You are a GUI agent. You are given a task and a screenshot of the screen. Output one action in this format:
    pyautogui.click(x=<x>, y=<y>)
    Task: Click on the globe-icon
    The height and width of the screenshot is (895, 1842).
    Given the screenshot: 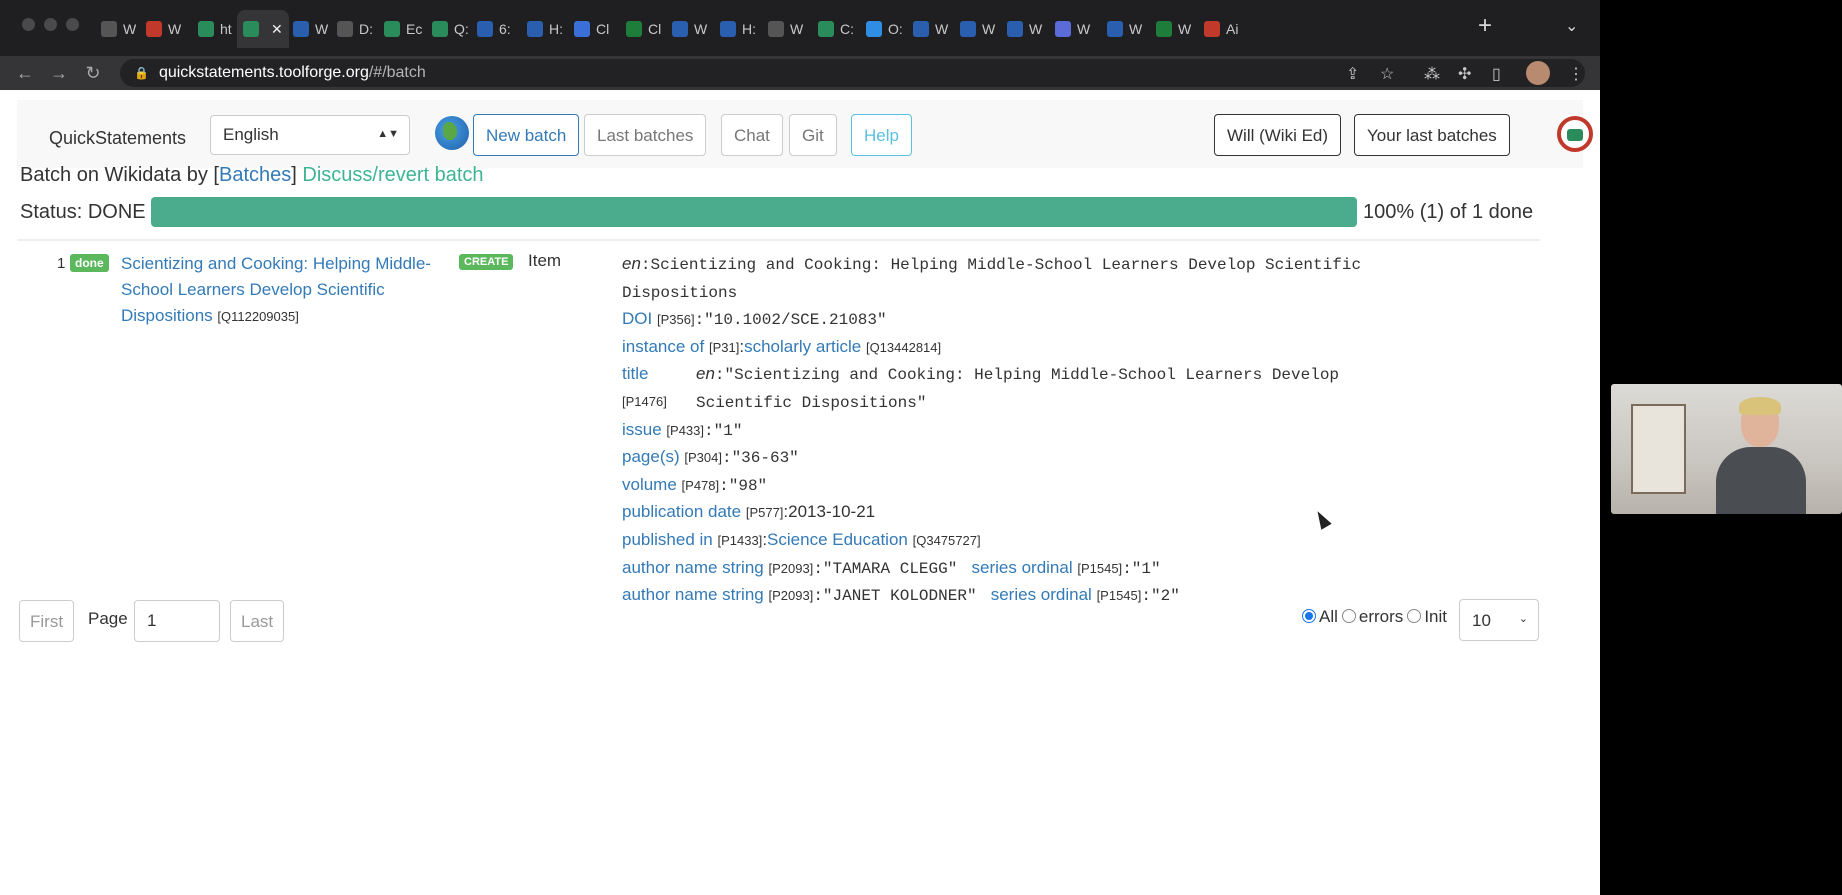 What is the action you would take?
    pyautogui.click(x=452, y=133)
    